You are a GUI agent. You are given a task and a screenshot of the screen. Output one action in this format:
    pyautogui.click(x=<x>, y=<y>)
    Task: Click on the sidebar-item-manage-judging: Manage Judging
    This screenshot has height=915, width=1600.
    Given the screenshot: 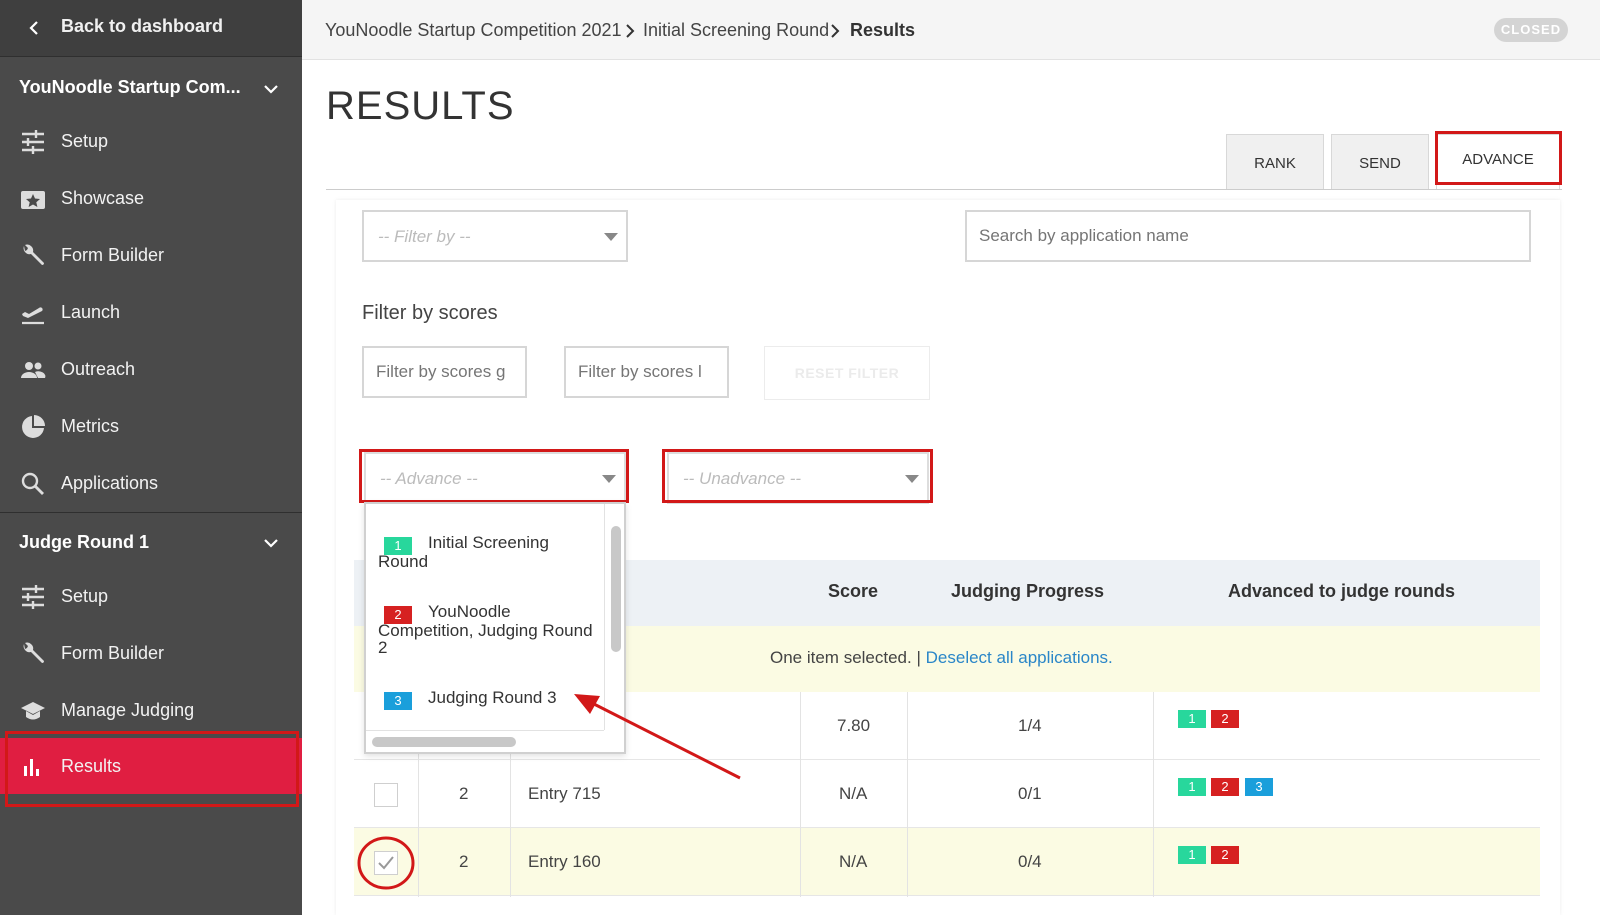 What is the action you would take?
    pyautogui.click(x=151, y=710)
    